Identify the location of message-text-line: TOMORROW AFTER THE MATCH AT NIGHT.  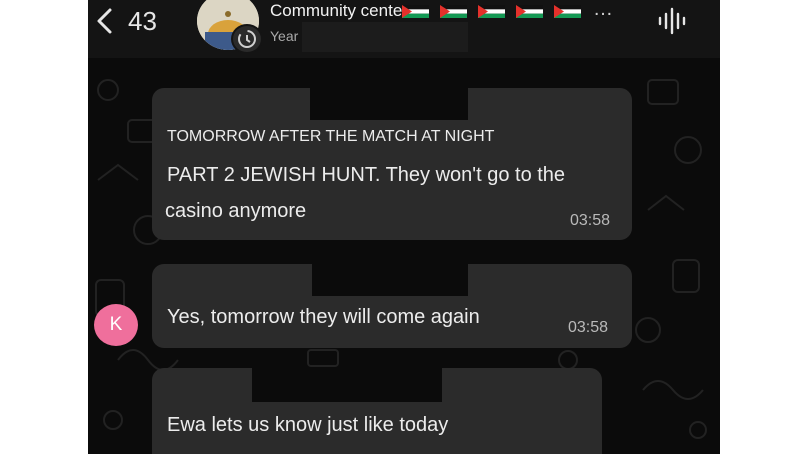
(331, 136).